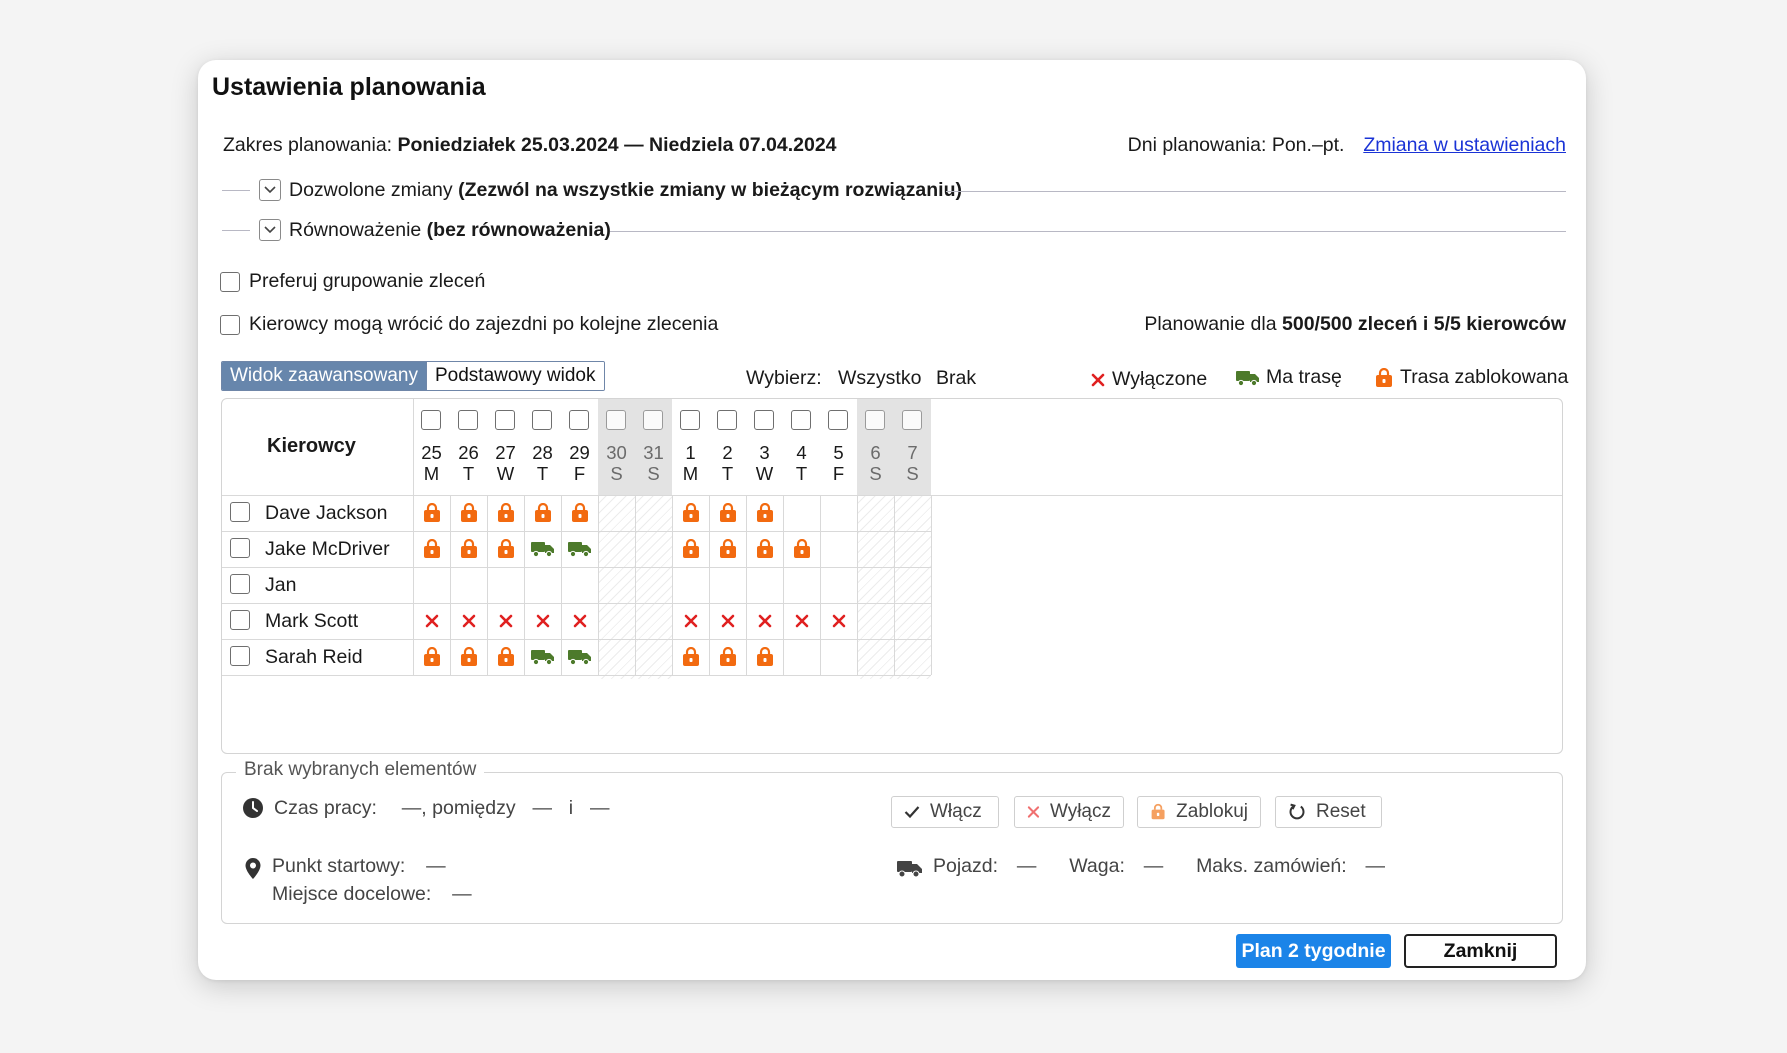 The image size is (1787, 1053). Describe the element at coordinates (1069, 812) in the screenshot. I see `disable-button: Wyłącz` at that location.